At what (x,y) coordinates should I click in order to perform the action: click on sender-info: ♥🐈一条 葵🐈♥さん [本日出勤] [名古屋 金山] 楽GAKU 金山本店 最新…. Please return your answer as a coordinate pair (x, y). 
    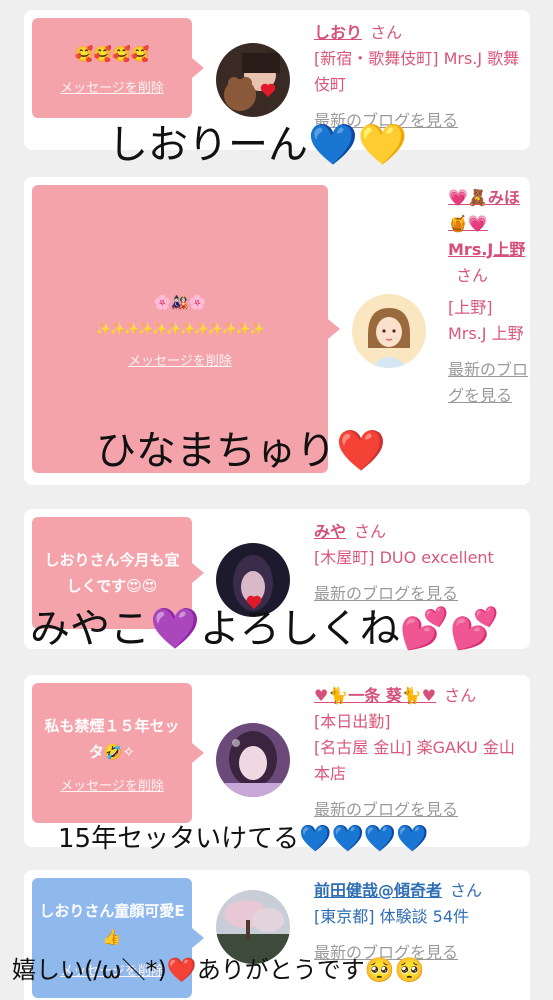
    Looking at the image, I should click on (419, 753).